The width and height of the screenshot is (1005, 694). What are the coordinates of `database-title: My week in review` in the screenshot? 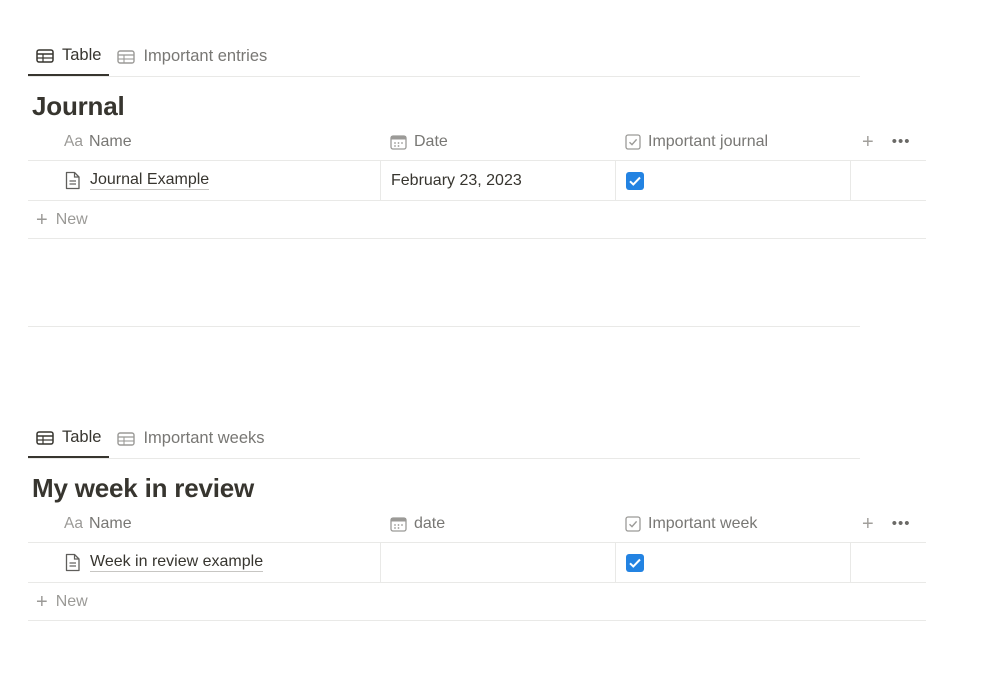 It's located at (479, 488).